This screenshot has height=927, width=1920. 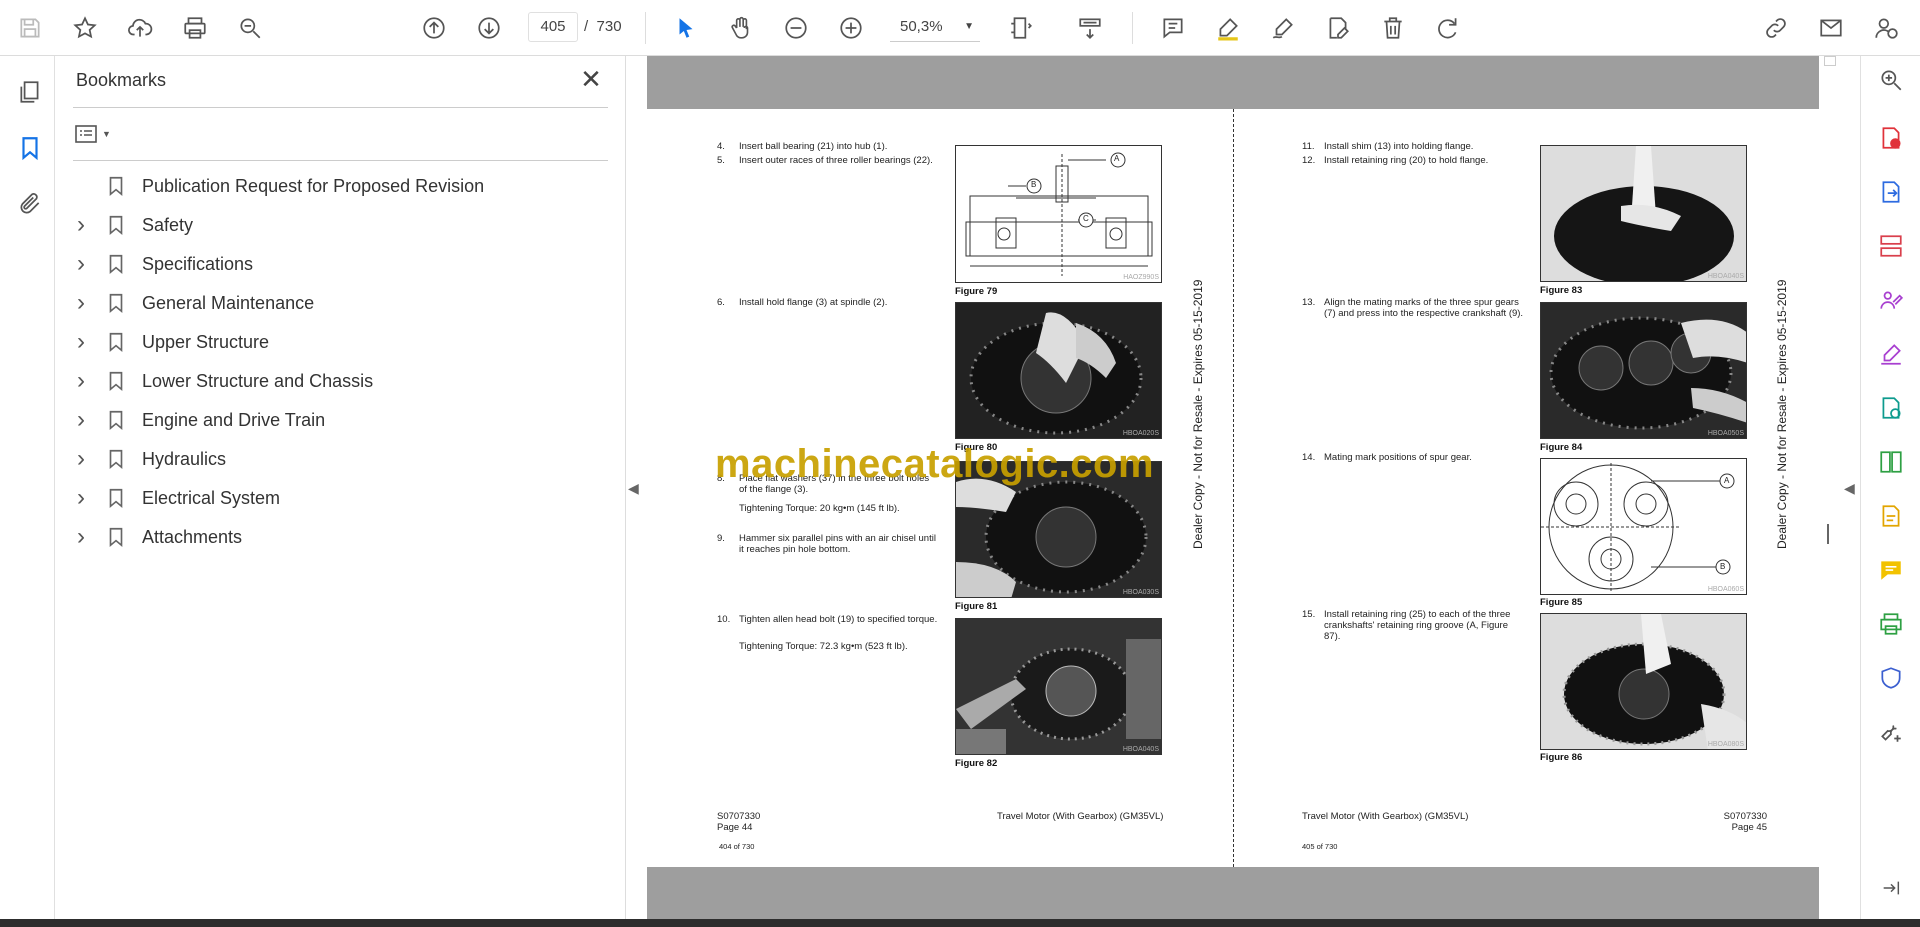 I want to click on bookmark-item: › Safety, so click(x=336, y=225).